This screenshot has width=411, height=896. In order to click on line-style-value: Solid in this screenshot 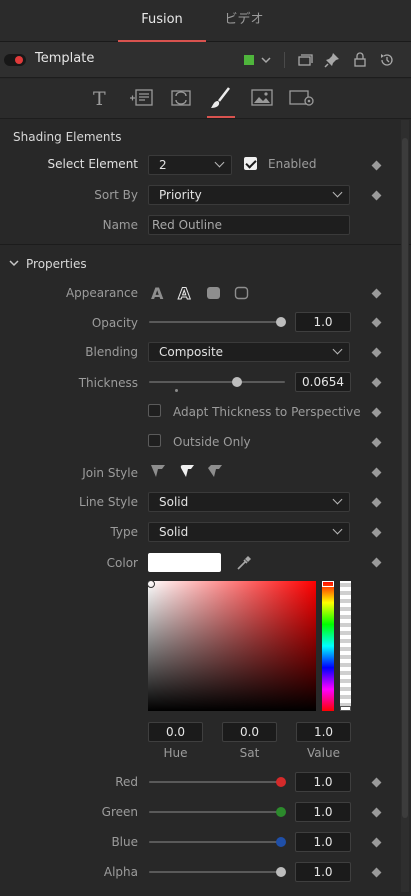, I will do `click(174, 502)`.